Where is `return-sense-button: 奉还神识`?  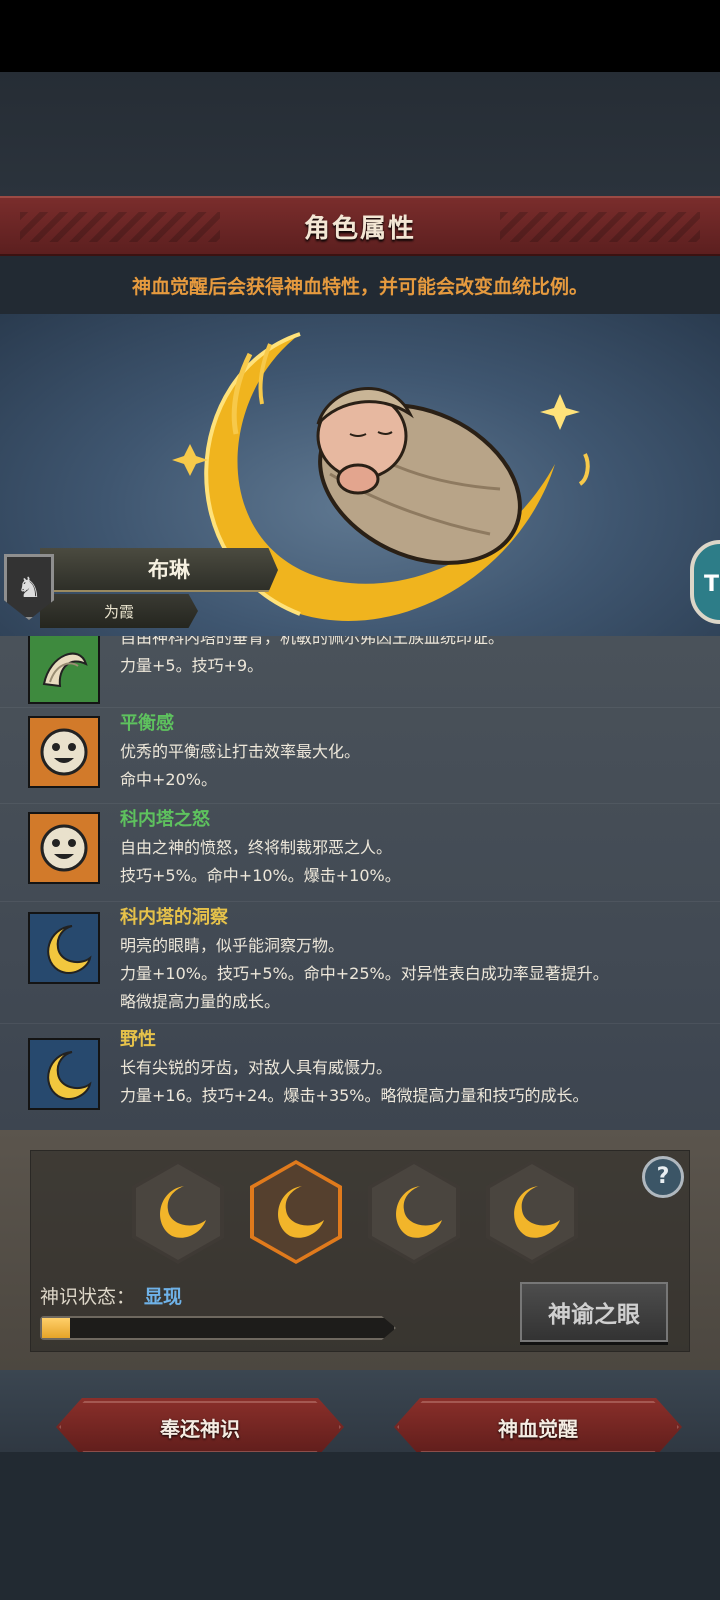
return-sense-button: 奉还神识 is located at coordinates (200, 1427).